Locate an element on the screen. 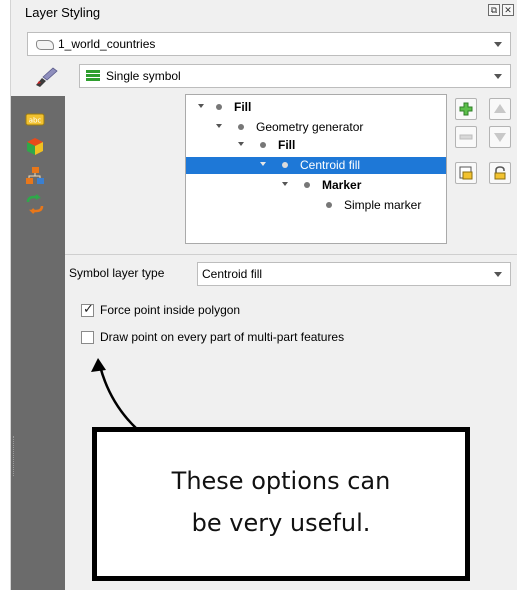  renderer-select: Single symbol is located at coordinates (295, 76).